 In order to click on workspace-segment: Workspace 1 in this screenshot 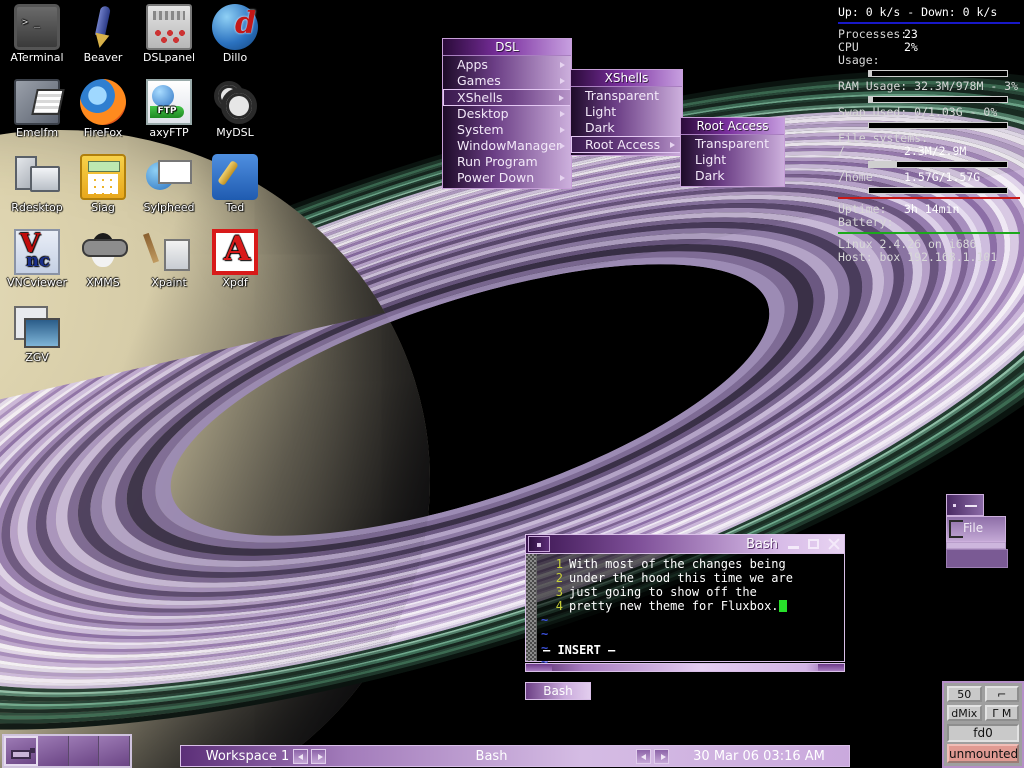, I will do `click(266, 756)`.